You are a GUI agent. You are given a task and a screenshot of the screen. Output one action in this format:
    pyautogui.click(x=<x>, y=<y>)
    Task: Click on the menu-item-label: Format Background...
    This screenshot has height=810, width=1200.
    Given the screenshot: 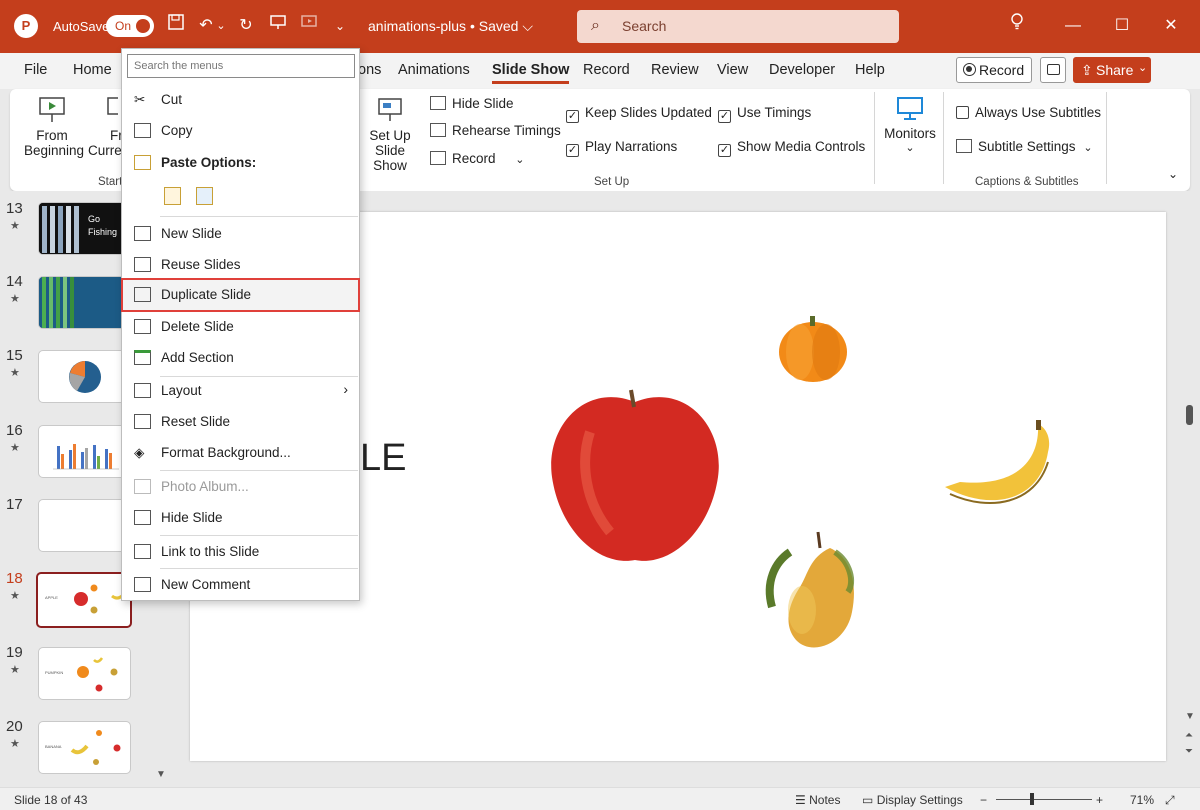 What is the action you would take?
    pyautogui.click(x=226, y=452)
    